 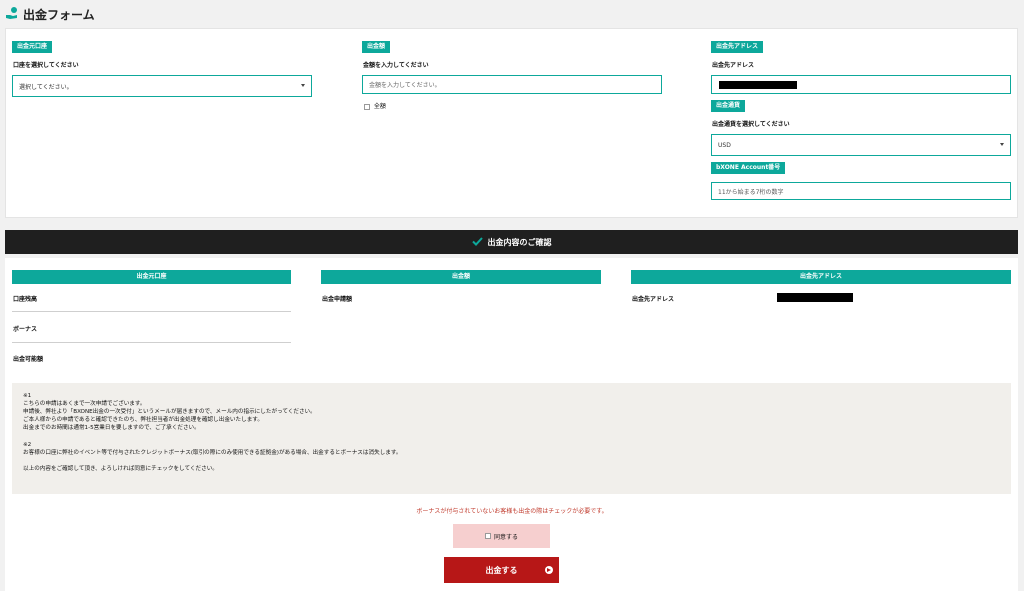 I want to click on bxone-account-input: 11から始まる7桁の数字, so click(x=861, y=191).